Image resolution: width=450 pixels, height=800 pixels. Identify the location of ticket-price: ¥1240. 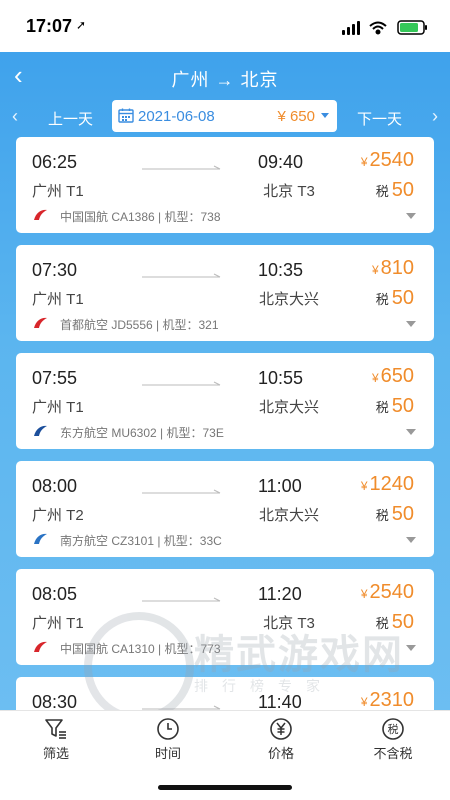
(387, 484).